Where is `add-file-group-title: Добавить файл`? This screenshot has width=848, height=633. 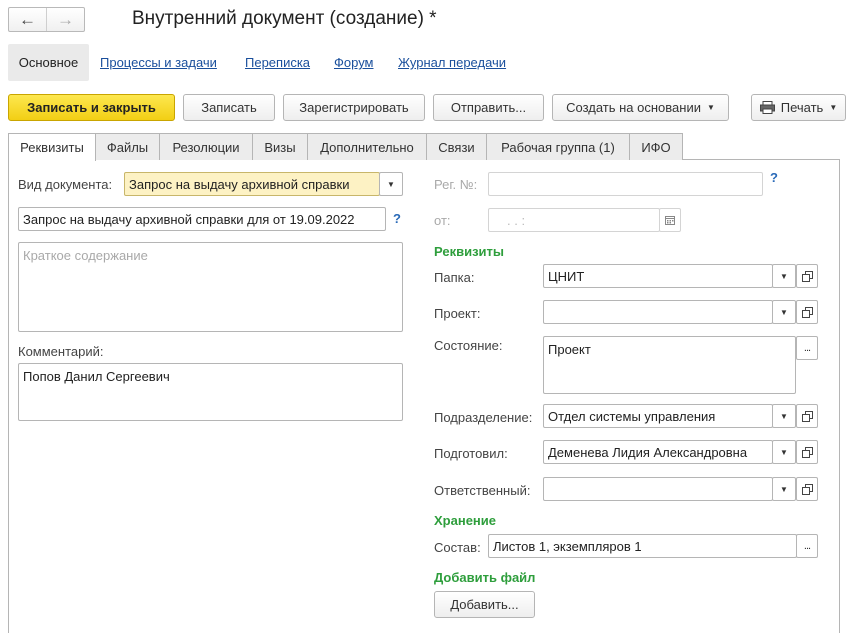 add-file-group-title: Добавить файл is located at coordinates (485, 577).